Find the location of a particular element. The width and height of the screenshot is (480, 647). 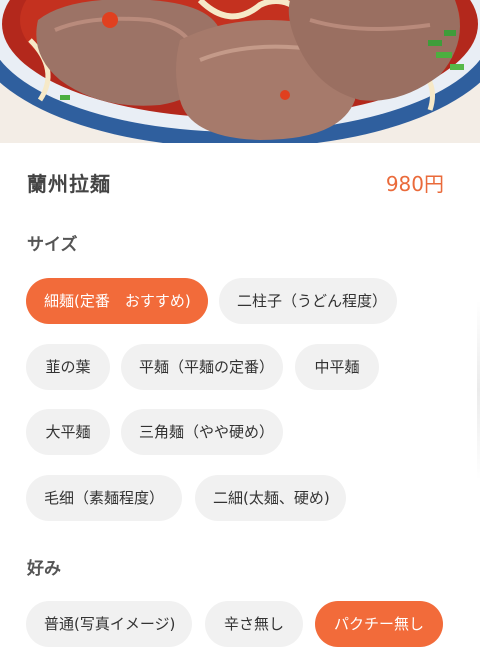

size-section-label: サイズ is located at coordinates (52, 245).